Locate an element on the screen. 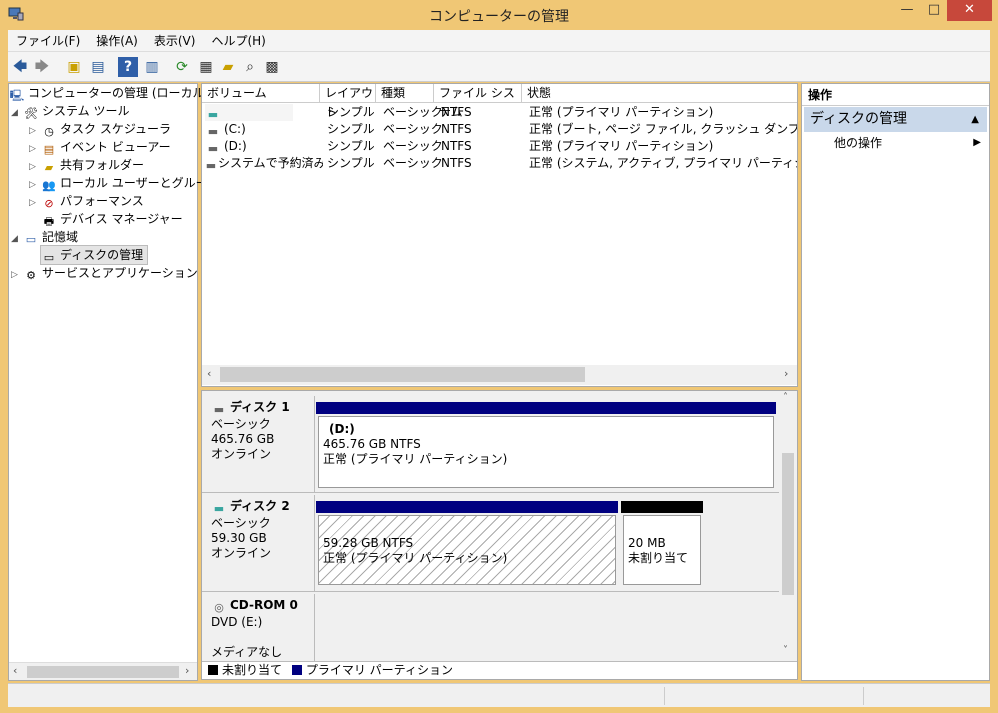 Image resolution: width=998 pixels, height=713 pixels. table-row: ▬ (C:) is located at coordinates (262, 129).